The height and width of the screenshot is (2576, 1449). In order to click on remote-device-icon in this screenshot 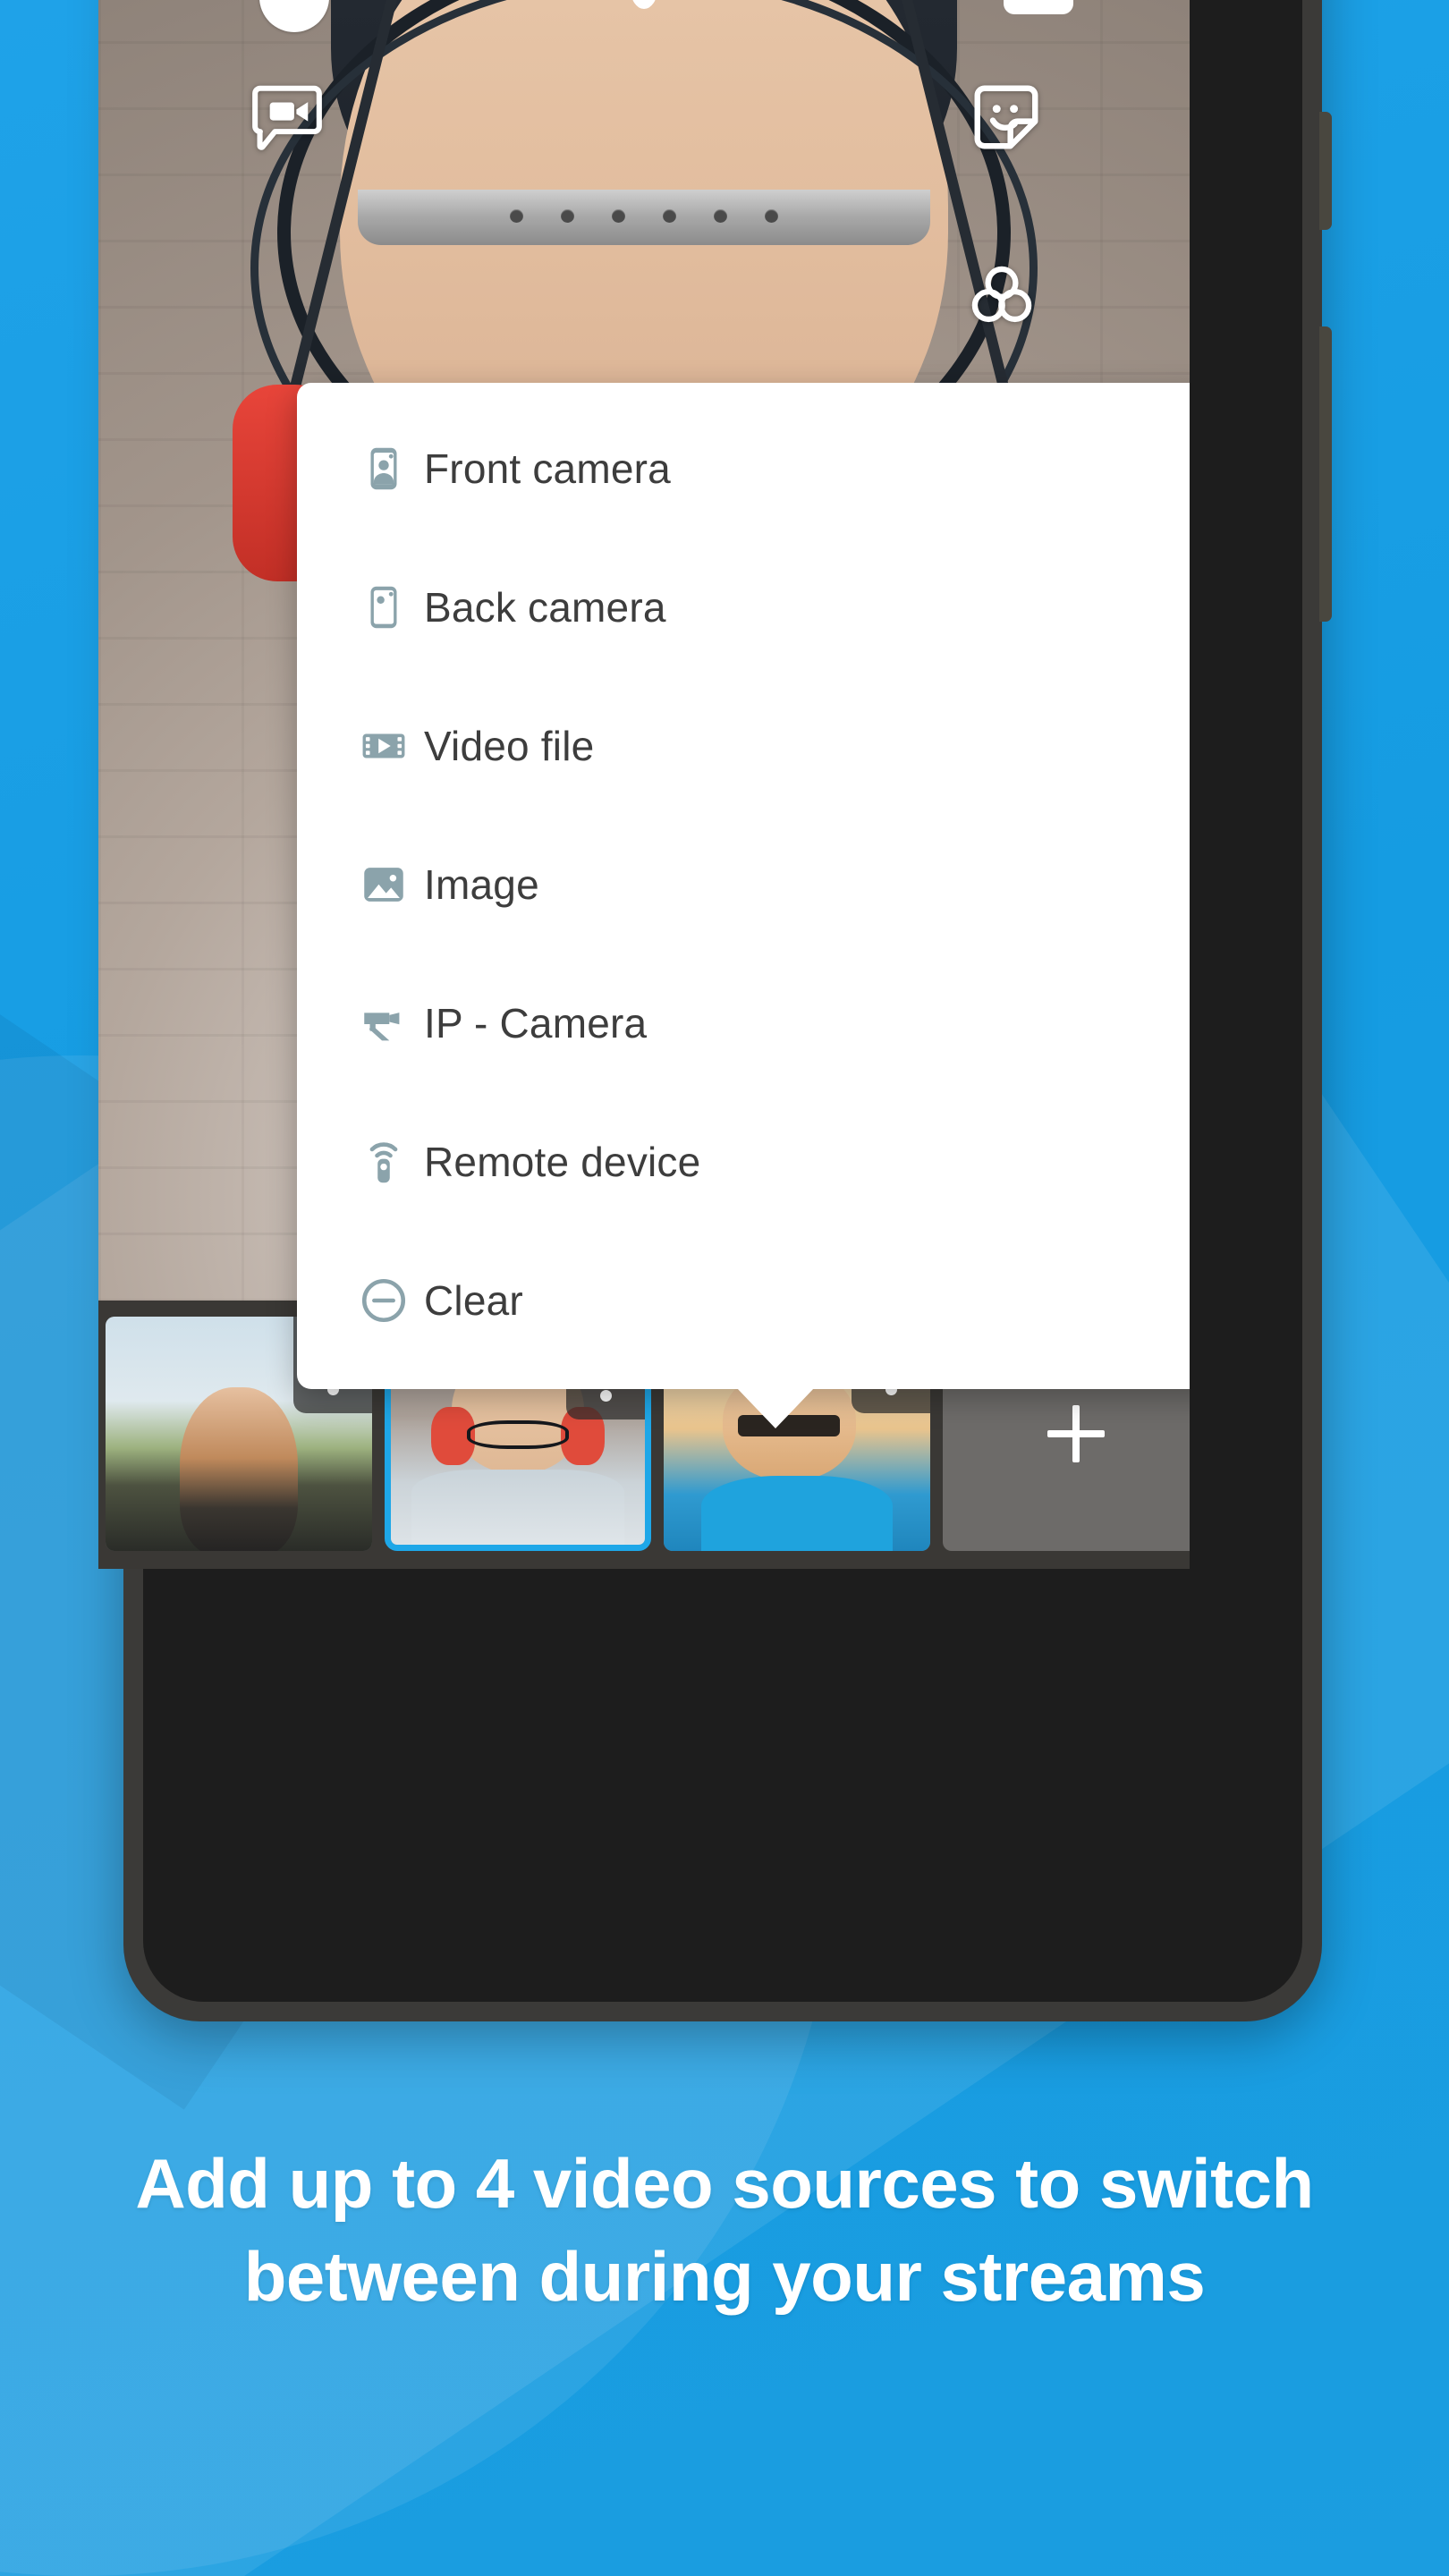, I will do `click(391, 1162)`.